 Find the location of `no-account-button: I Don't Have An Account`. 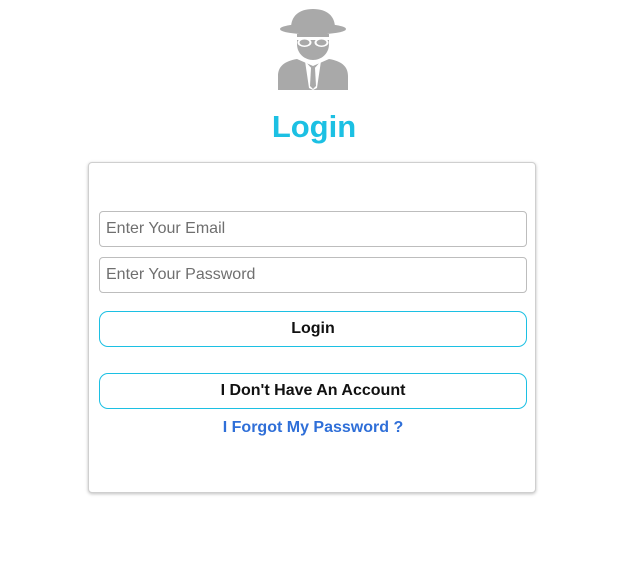

no-account-button: I Don't Have An Account is located at coordinates (313, 391).